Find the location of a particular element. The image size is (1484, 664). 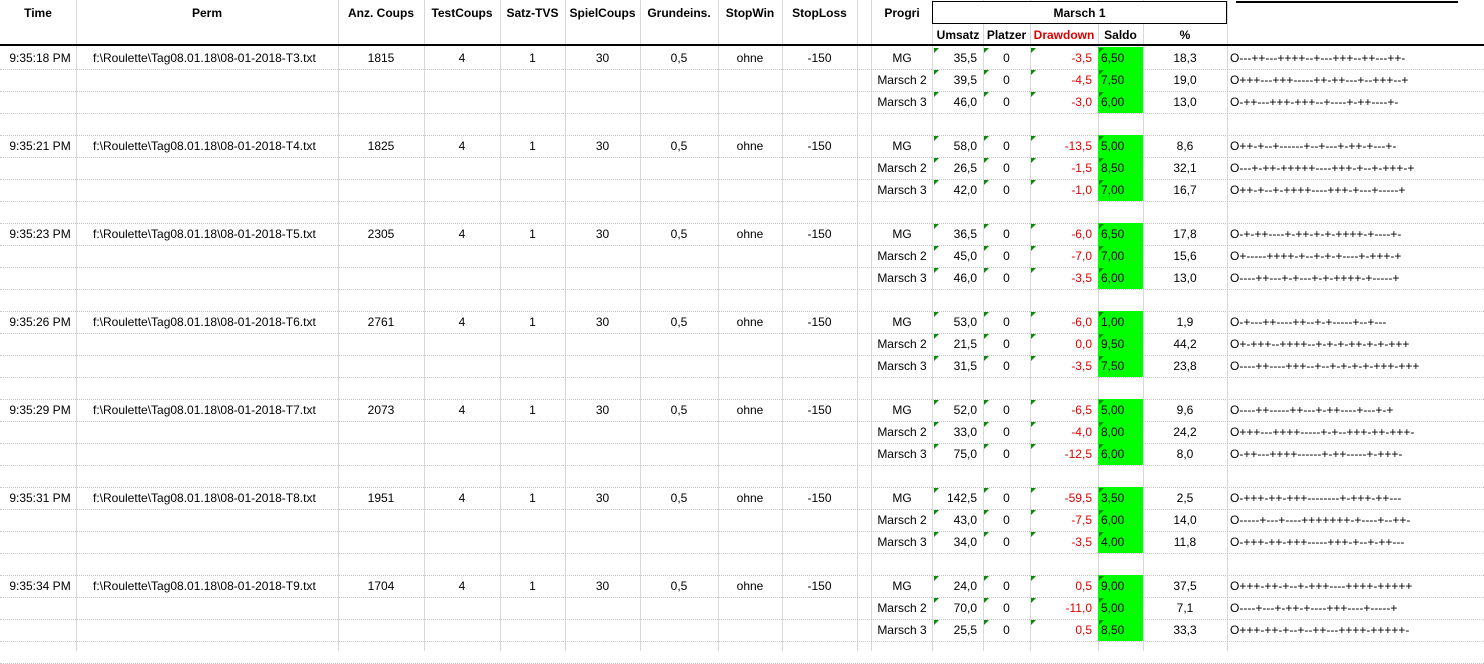

umsatz-cell: 52,0 is located at coordinates (958, 410).